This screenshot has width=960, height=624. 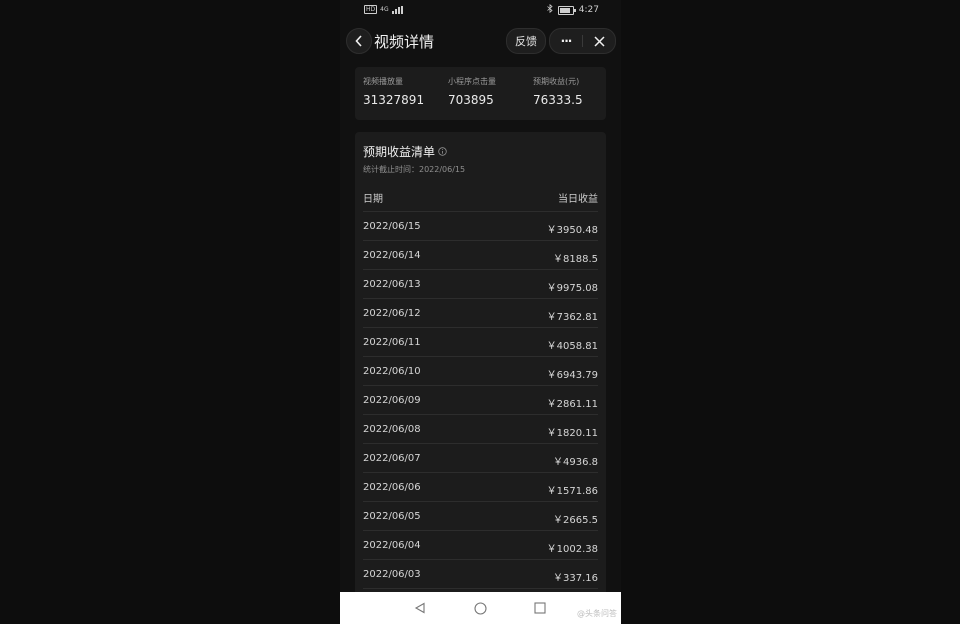 What do you see at coordinates (397, 9) in the screenshot?
I see `signal-icon` at bounding box center [397, 9].